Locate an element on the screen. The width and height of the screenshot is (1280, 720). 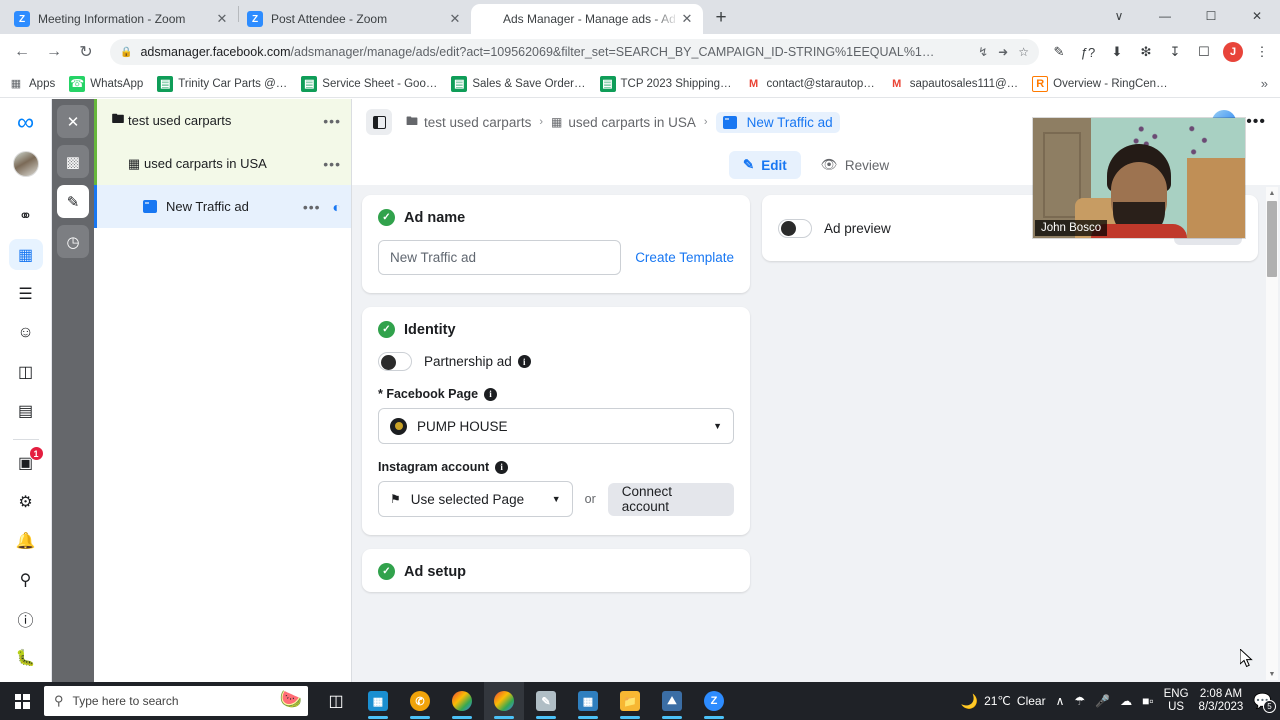
structure-row-ad-selected: New Traffic ad ••• ◐ is located at coordinates (222, 206).